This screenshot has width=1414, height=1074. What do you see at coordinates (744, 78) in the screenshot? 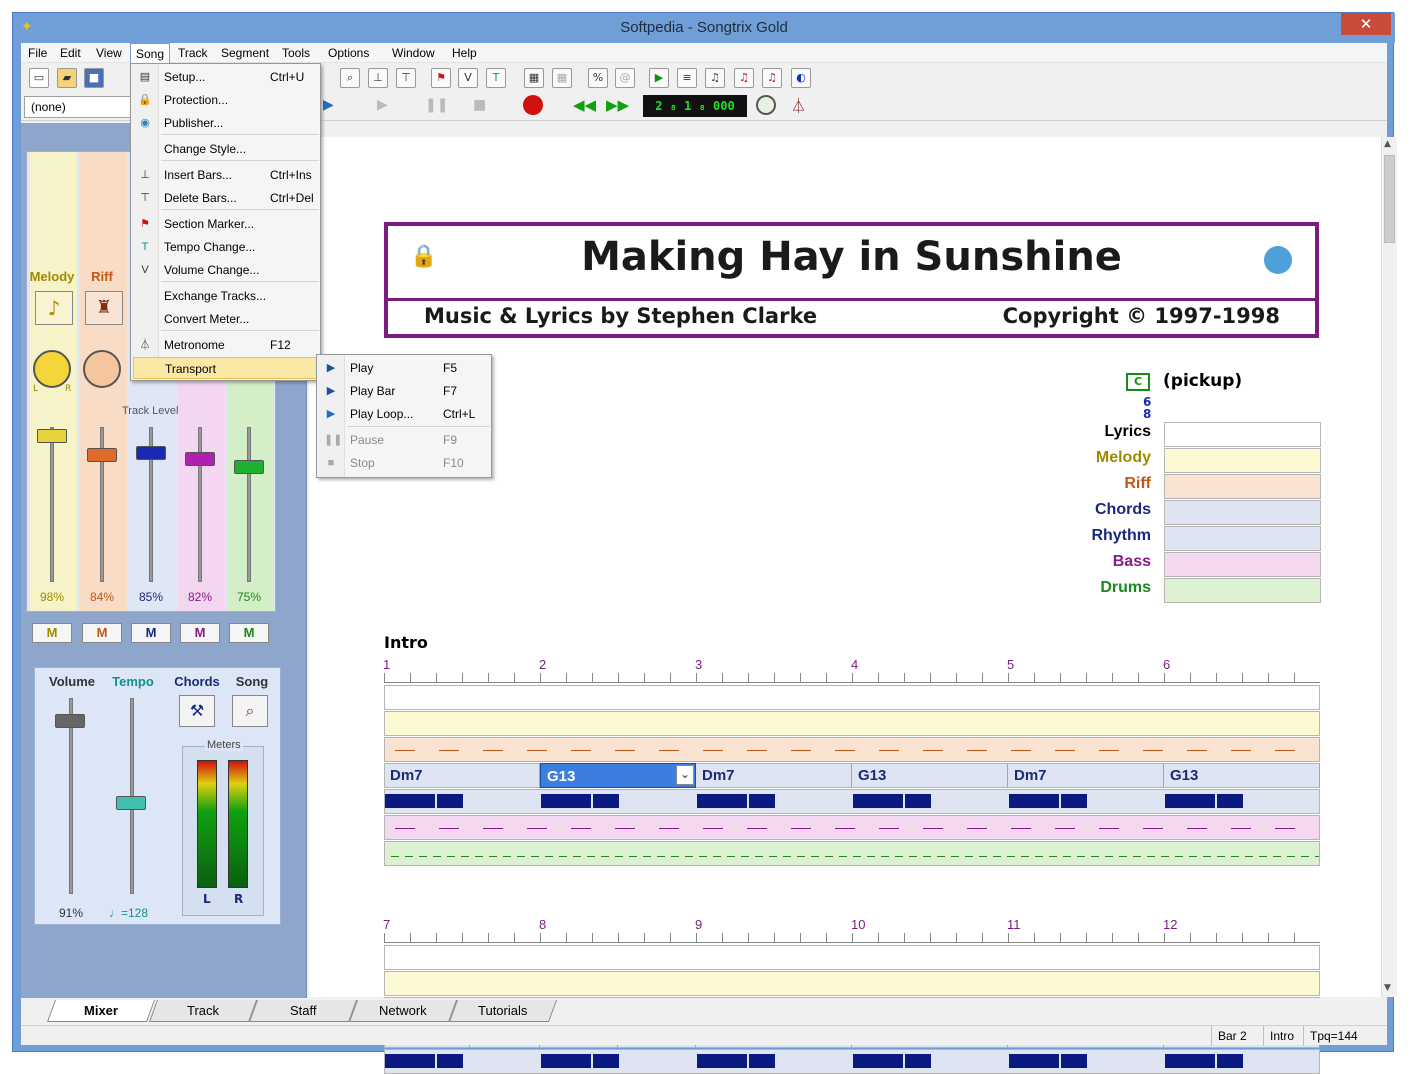
I see `note-color-icon: ♫` at bounding box center [744, 78].